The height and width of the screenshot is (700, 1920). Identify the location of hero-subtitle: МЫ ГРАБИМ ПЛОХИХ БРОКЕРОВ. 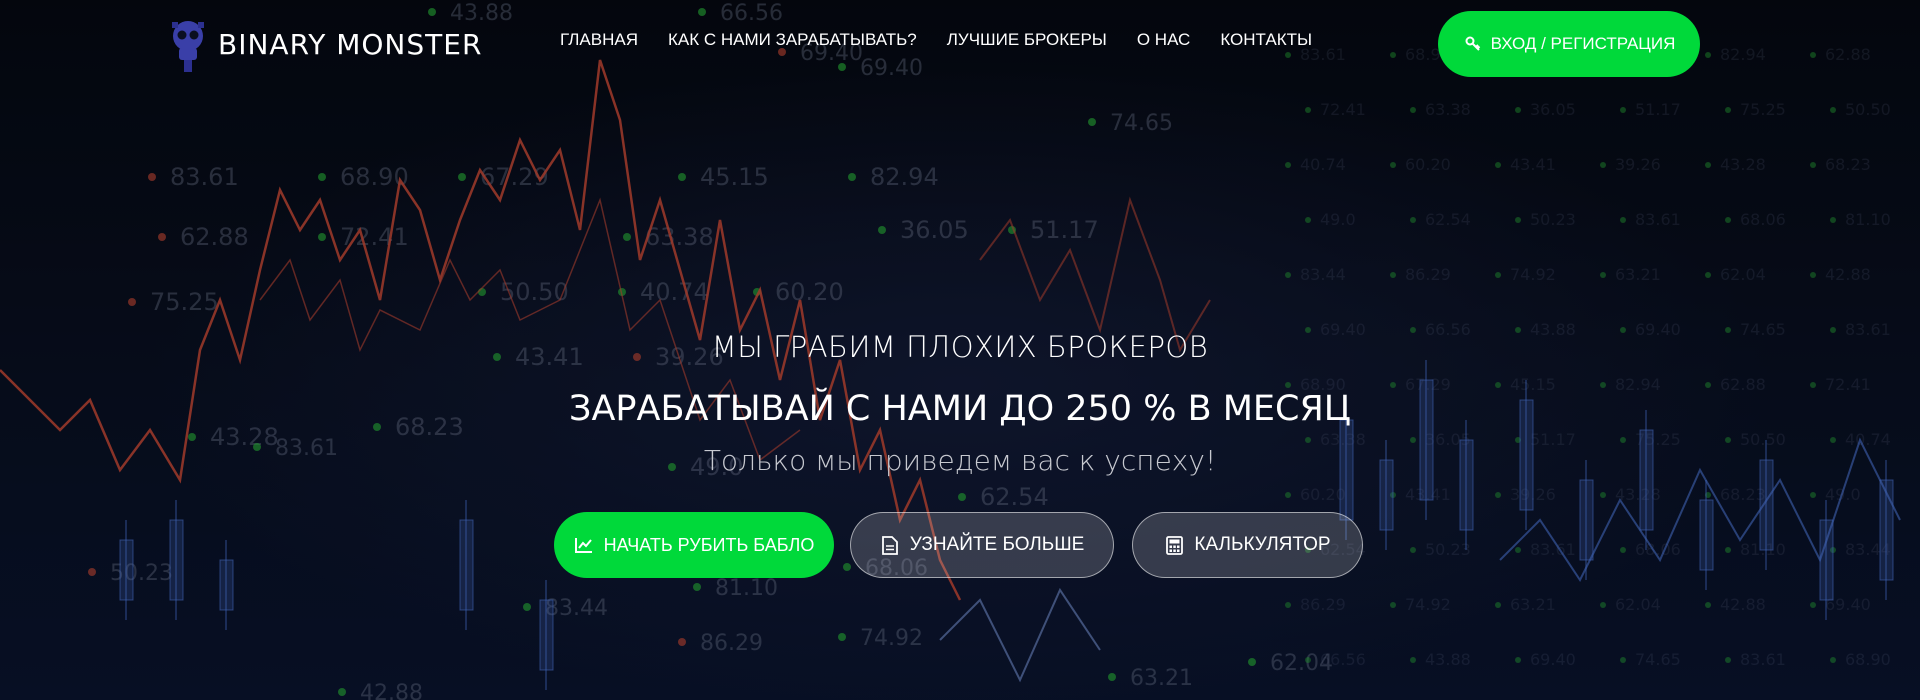
(960, 347).